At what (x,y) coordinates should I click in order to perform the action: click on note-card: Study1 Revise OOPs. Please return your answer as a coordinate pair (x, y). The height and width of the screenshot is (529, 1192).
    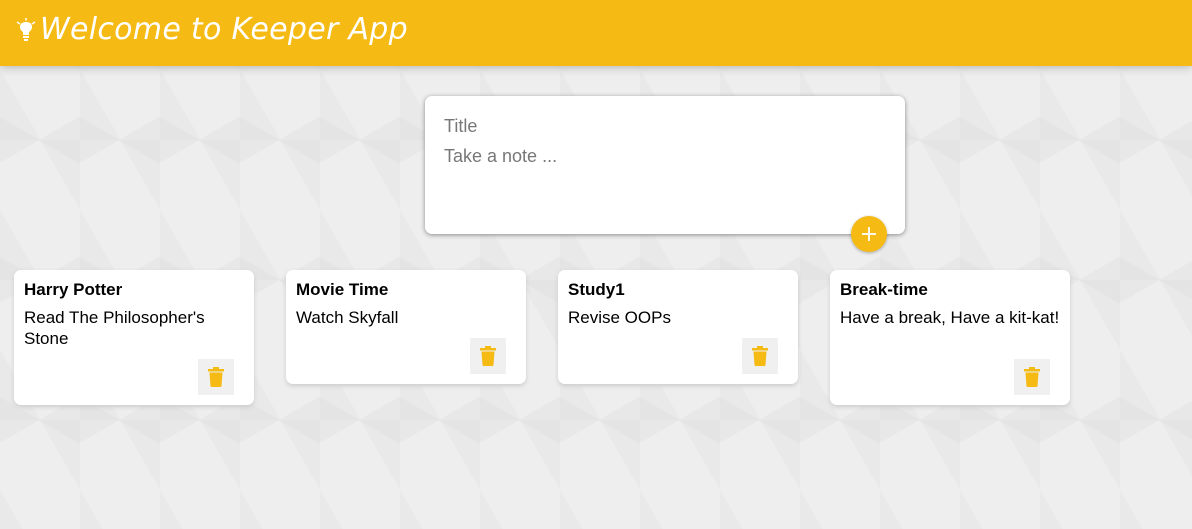
    Looking at the image, I should click on (678, 327).